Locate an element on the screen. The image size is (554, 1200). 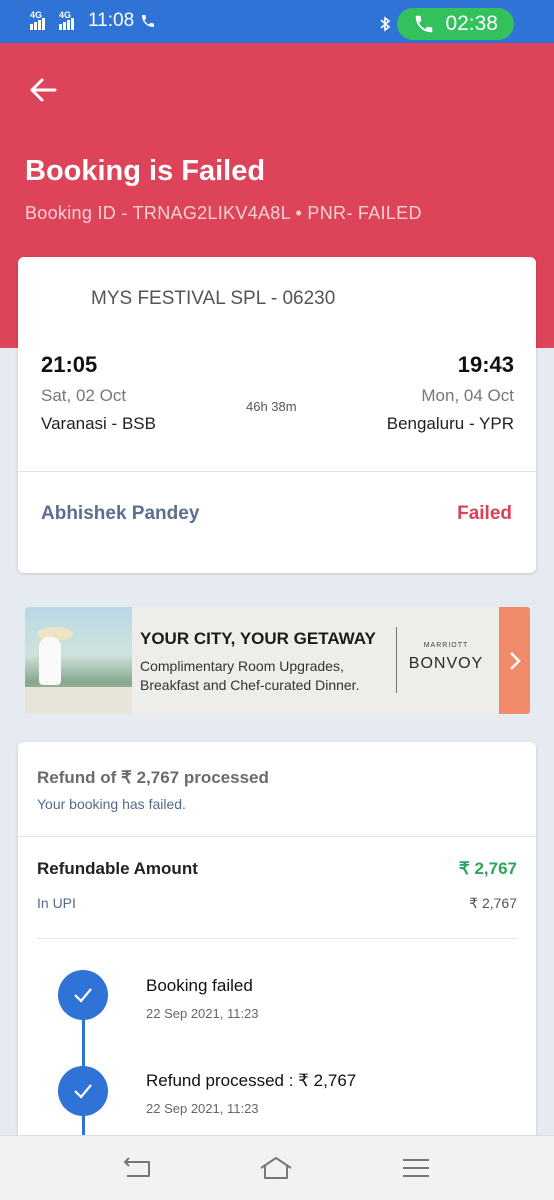
departure-time: 21:05 is located at coordinates (69, 364).